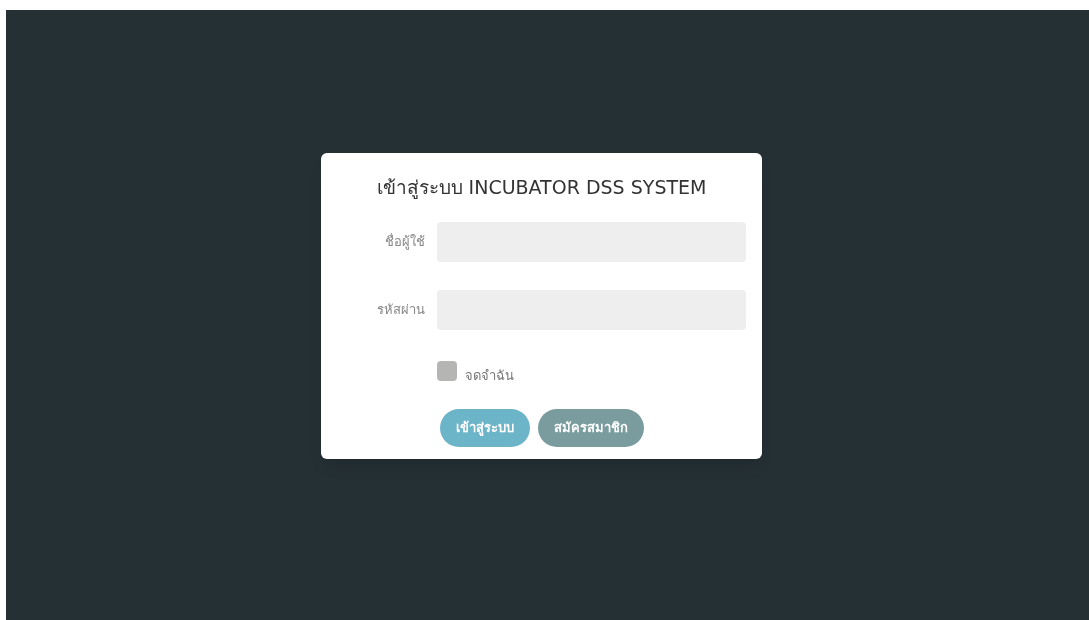  Describe the element at coordinates (484, 428) in the screenshot. I see `login-button: เข้าสู่ระบบ` at that location.